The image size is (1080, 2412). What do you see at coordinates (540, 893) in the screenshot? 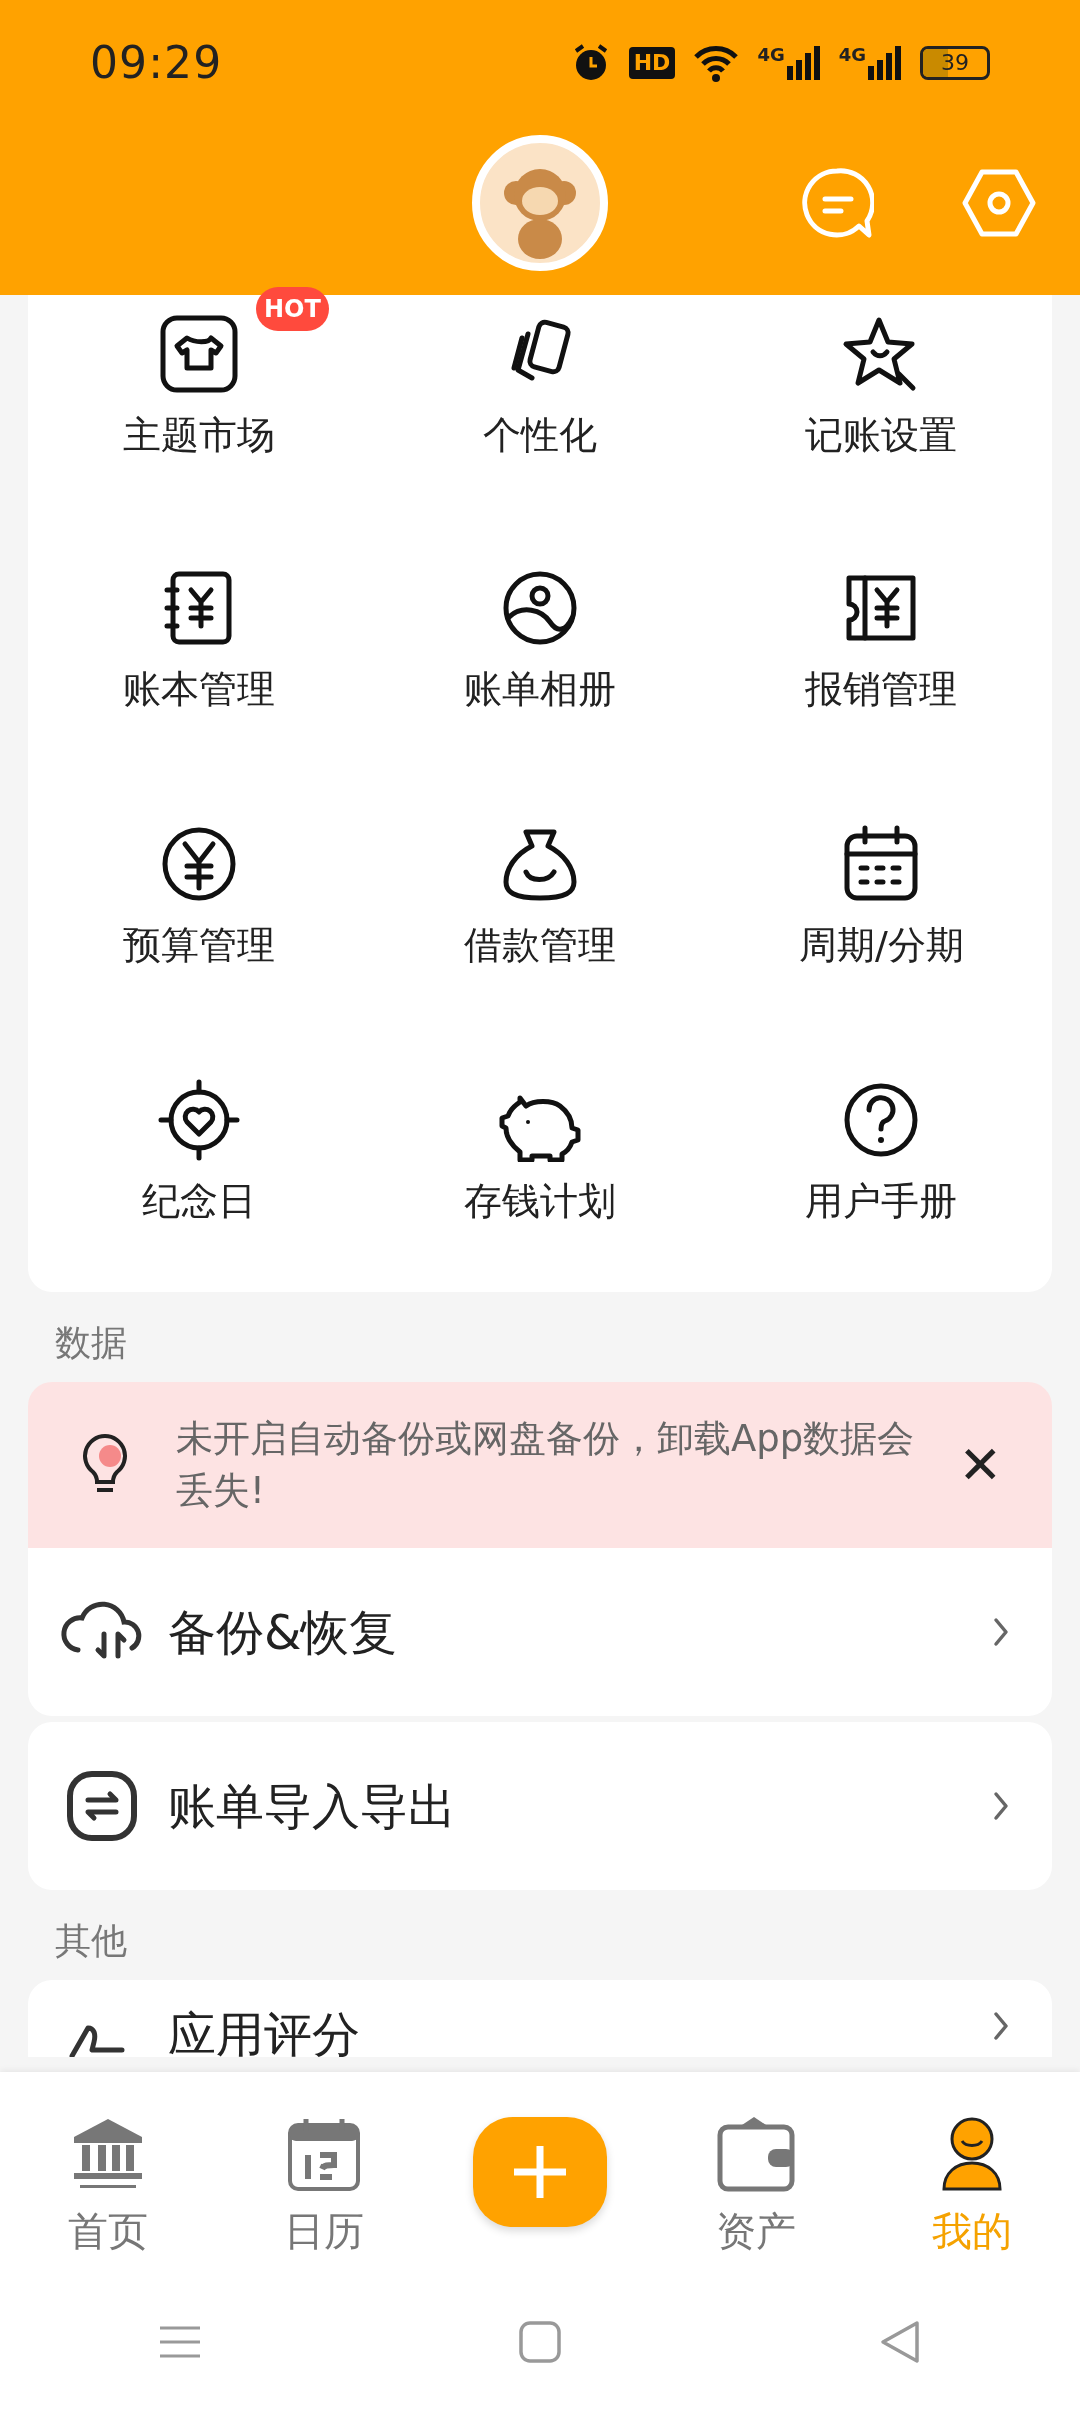
I see `feature-button: 借款管理` at bounding box center [540, 893].